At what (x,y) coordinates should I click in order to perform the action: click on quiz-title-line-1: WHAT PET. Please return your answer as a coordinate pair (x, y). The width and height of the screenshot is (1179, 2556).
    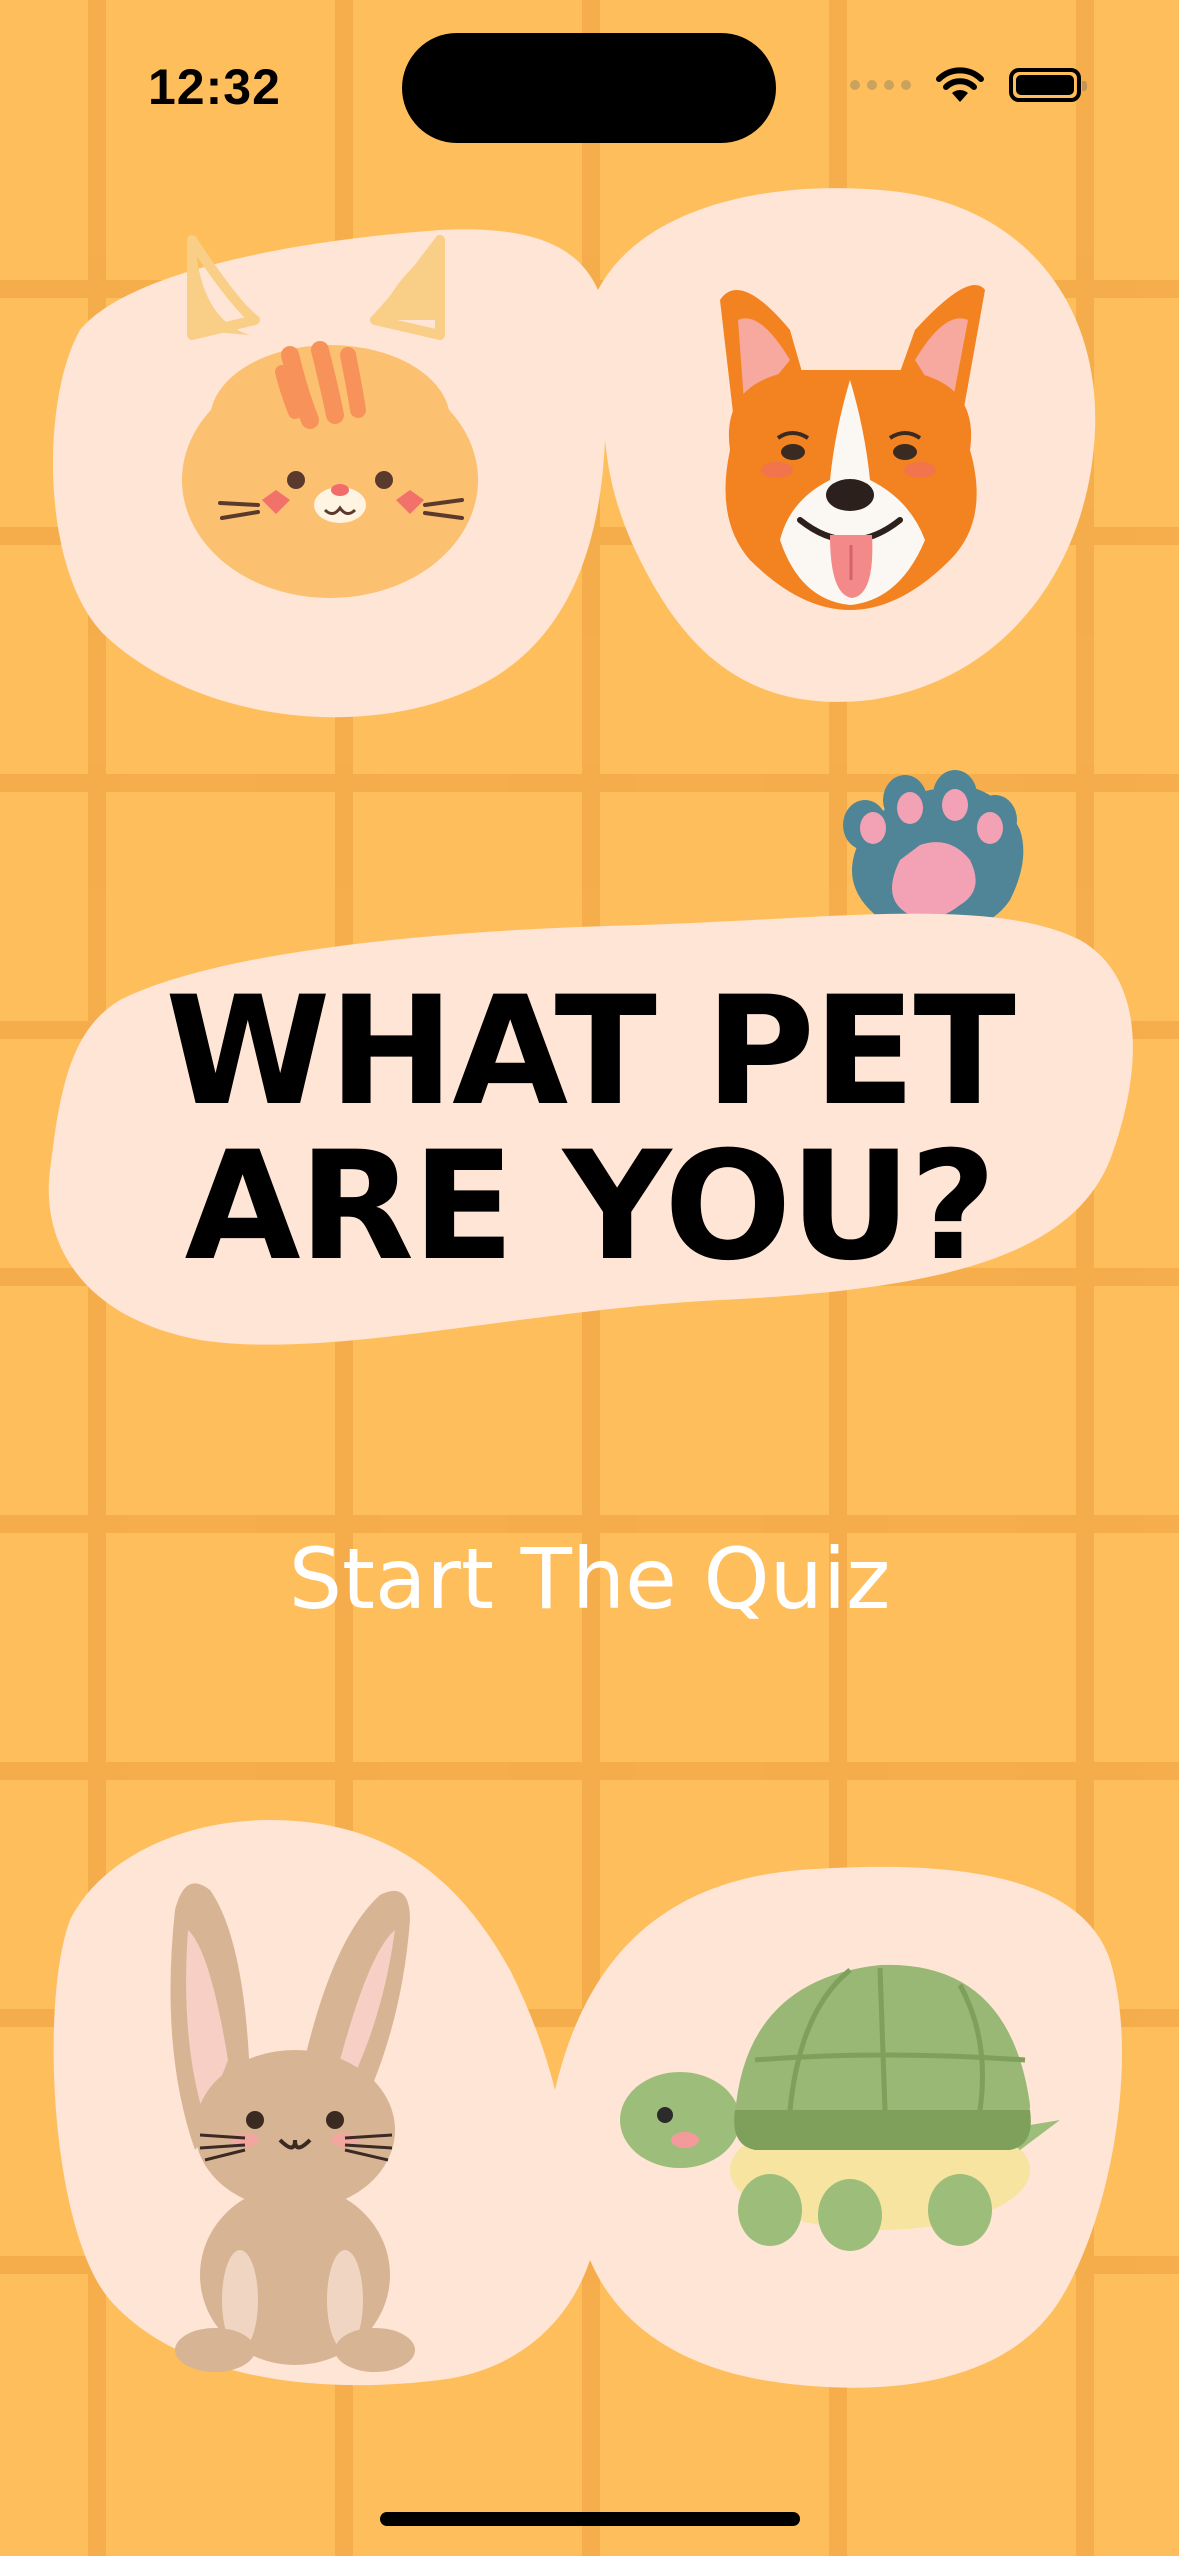
    Looking at the image, I should click on (590, 1052).